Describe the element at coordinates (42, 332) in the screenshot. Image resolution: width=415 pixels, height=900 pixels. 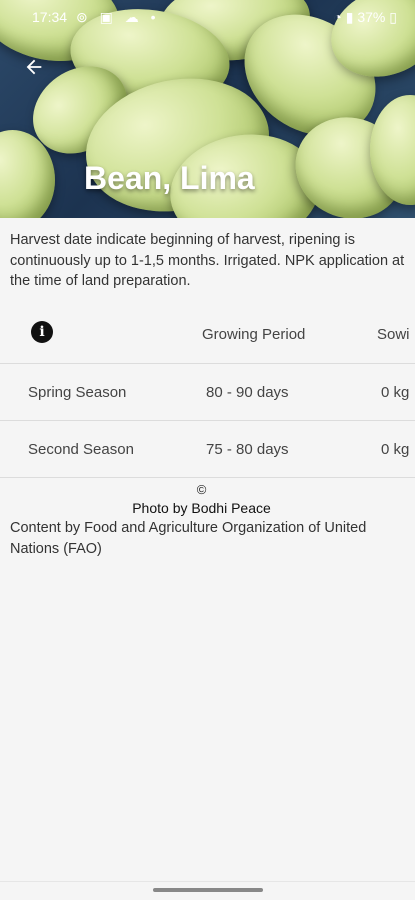
I see `info-icon: i` at that location.